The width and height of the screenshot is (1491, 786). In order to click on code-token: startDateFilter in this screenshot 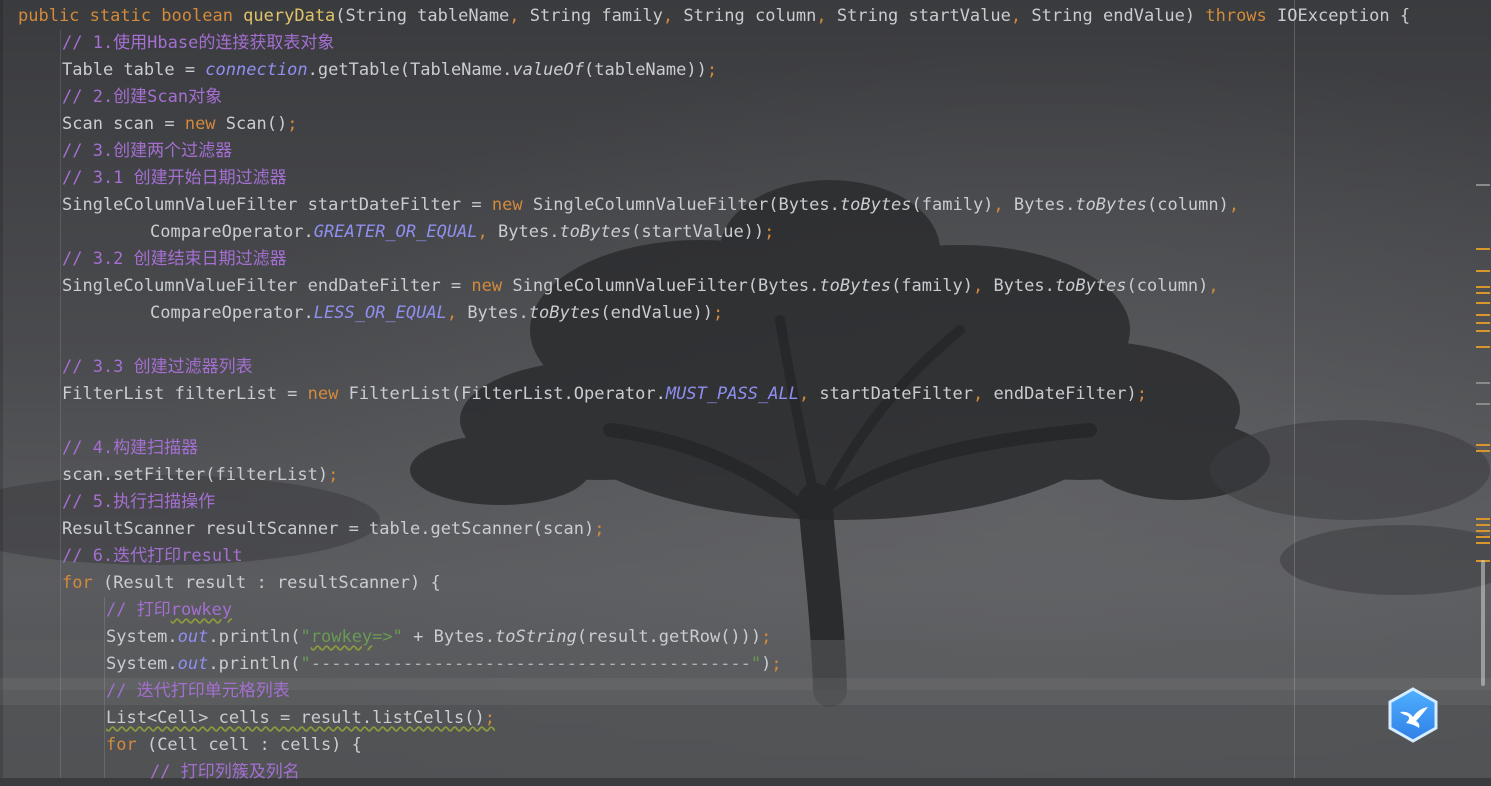, I will do `click(891, 394)`.